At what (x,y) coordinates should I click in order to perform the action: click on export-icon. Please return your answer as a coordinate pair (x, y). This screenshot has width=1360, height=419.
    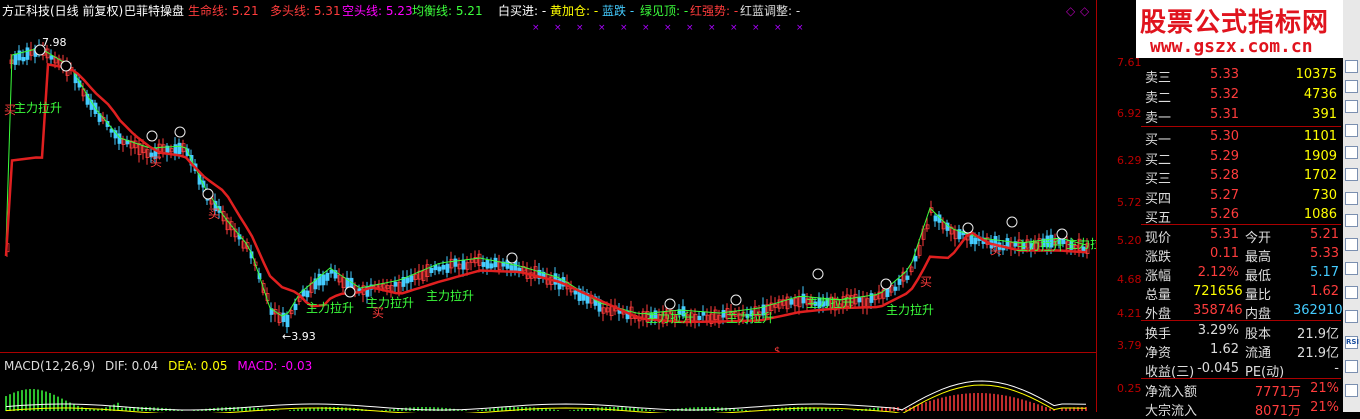
    Looking at the image, I should click on (1351, 244).